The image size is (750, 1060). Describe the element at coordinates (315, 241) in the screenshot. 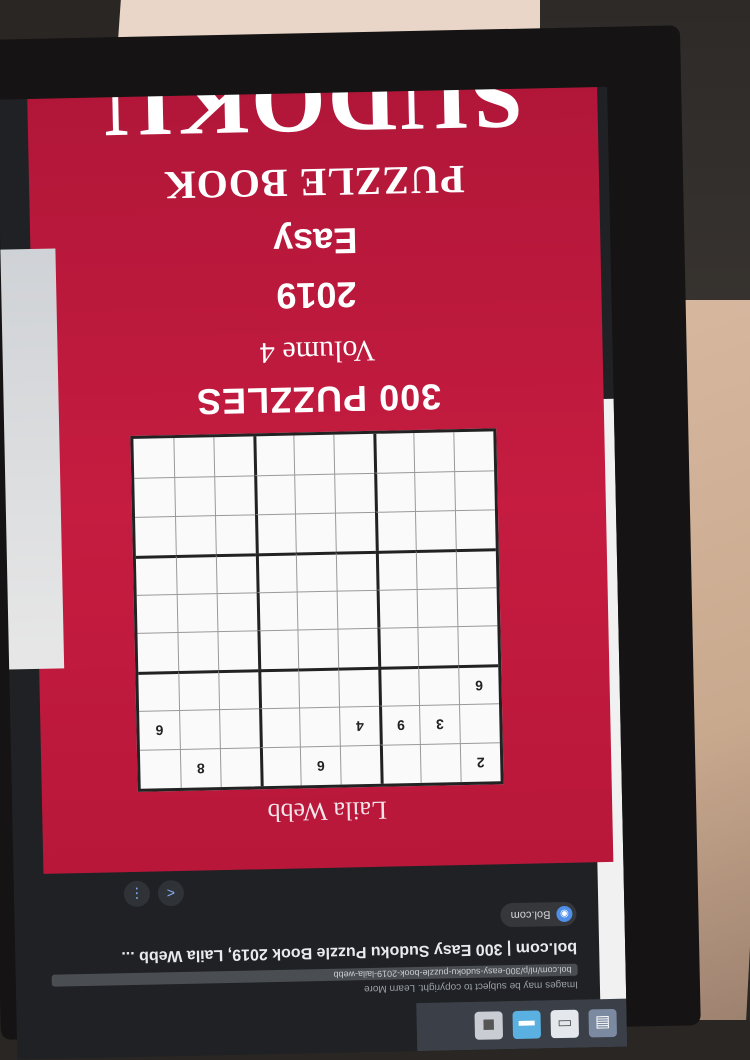

I see `cover-level: Easy` at that location.